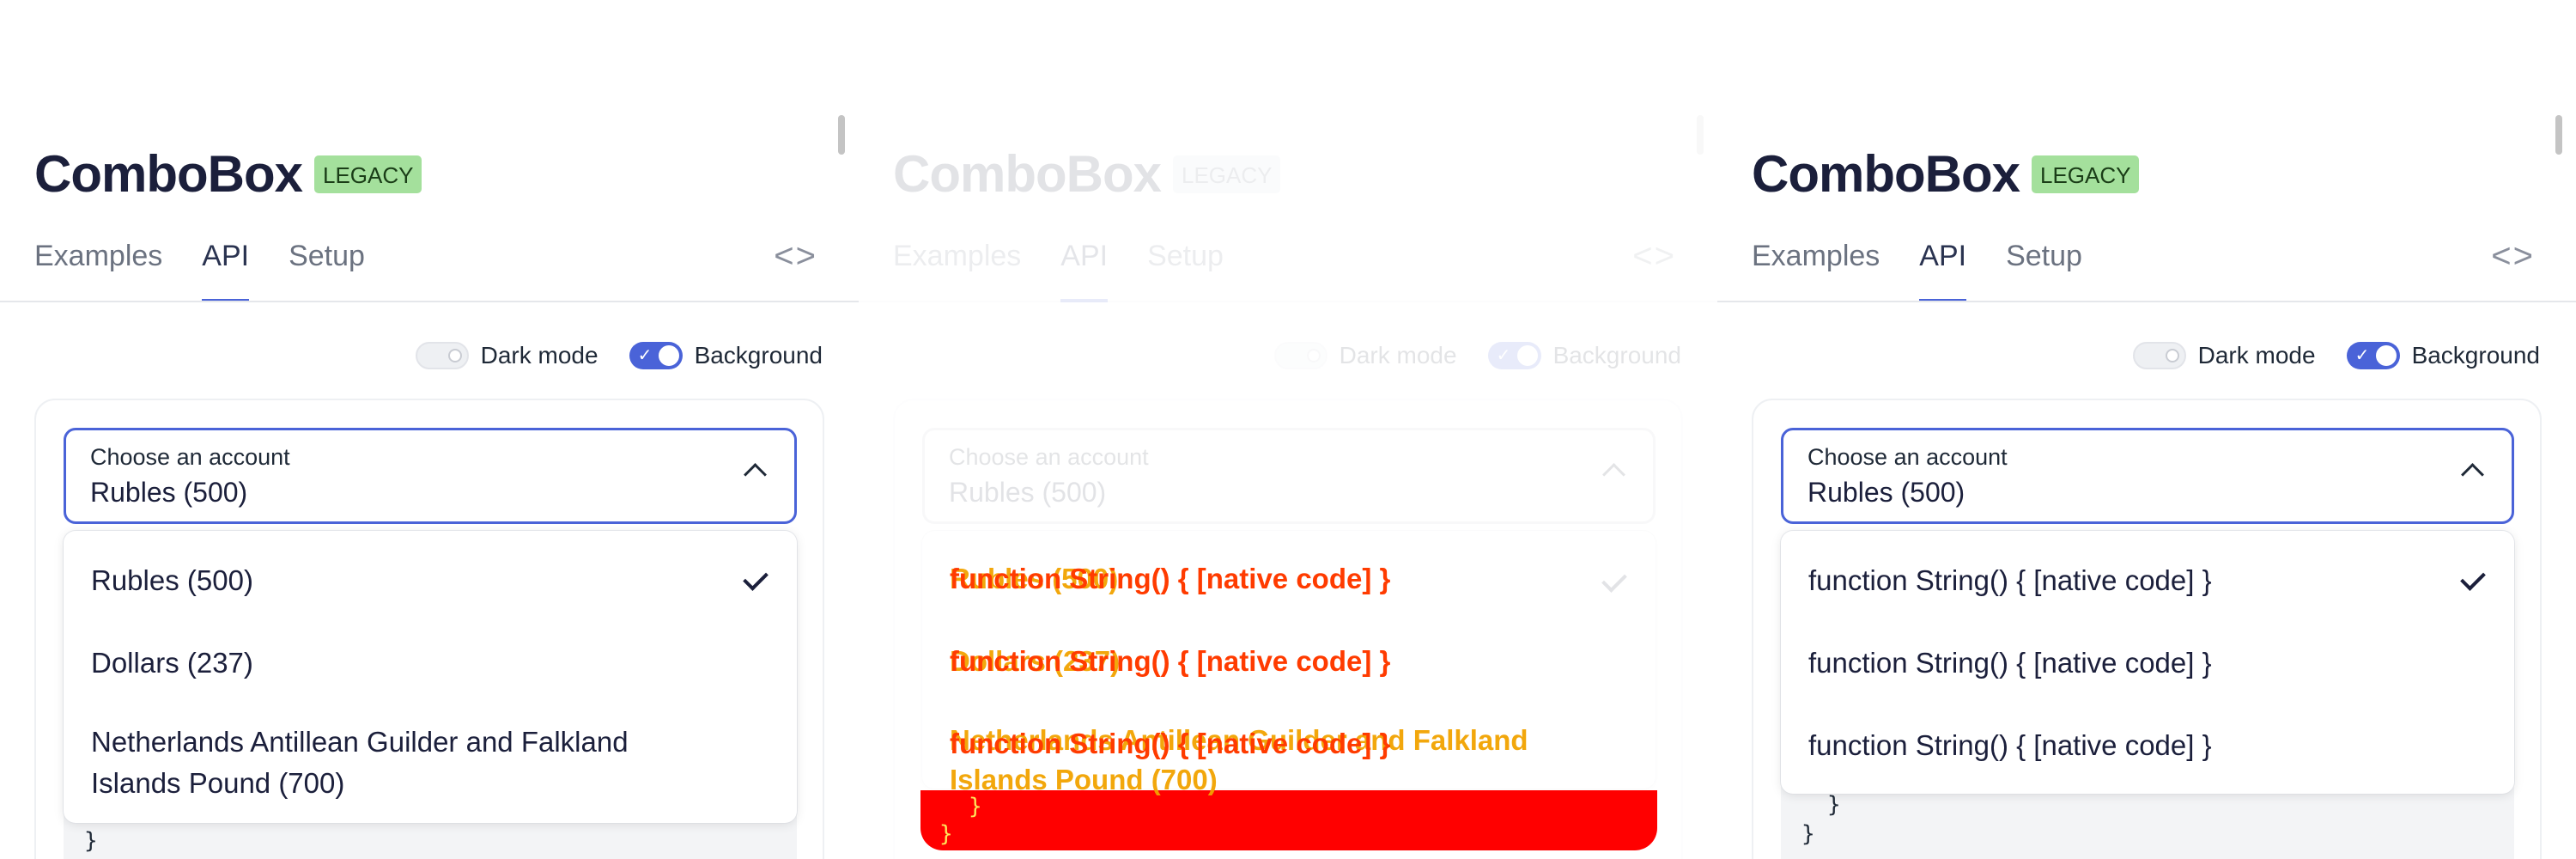 The image size is (2576, 859). I want to click on glitch-text-a: Islands Pound (700), so click(1084, 780).